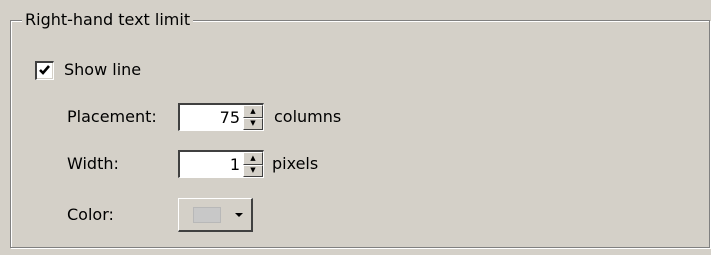 This screenshot has height=255, width=711. Describe the element at coordinates (308, 116) in the screenshot. I see `placement-unit: columns` at that location.